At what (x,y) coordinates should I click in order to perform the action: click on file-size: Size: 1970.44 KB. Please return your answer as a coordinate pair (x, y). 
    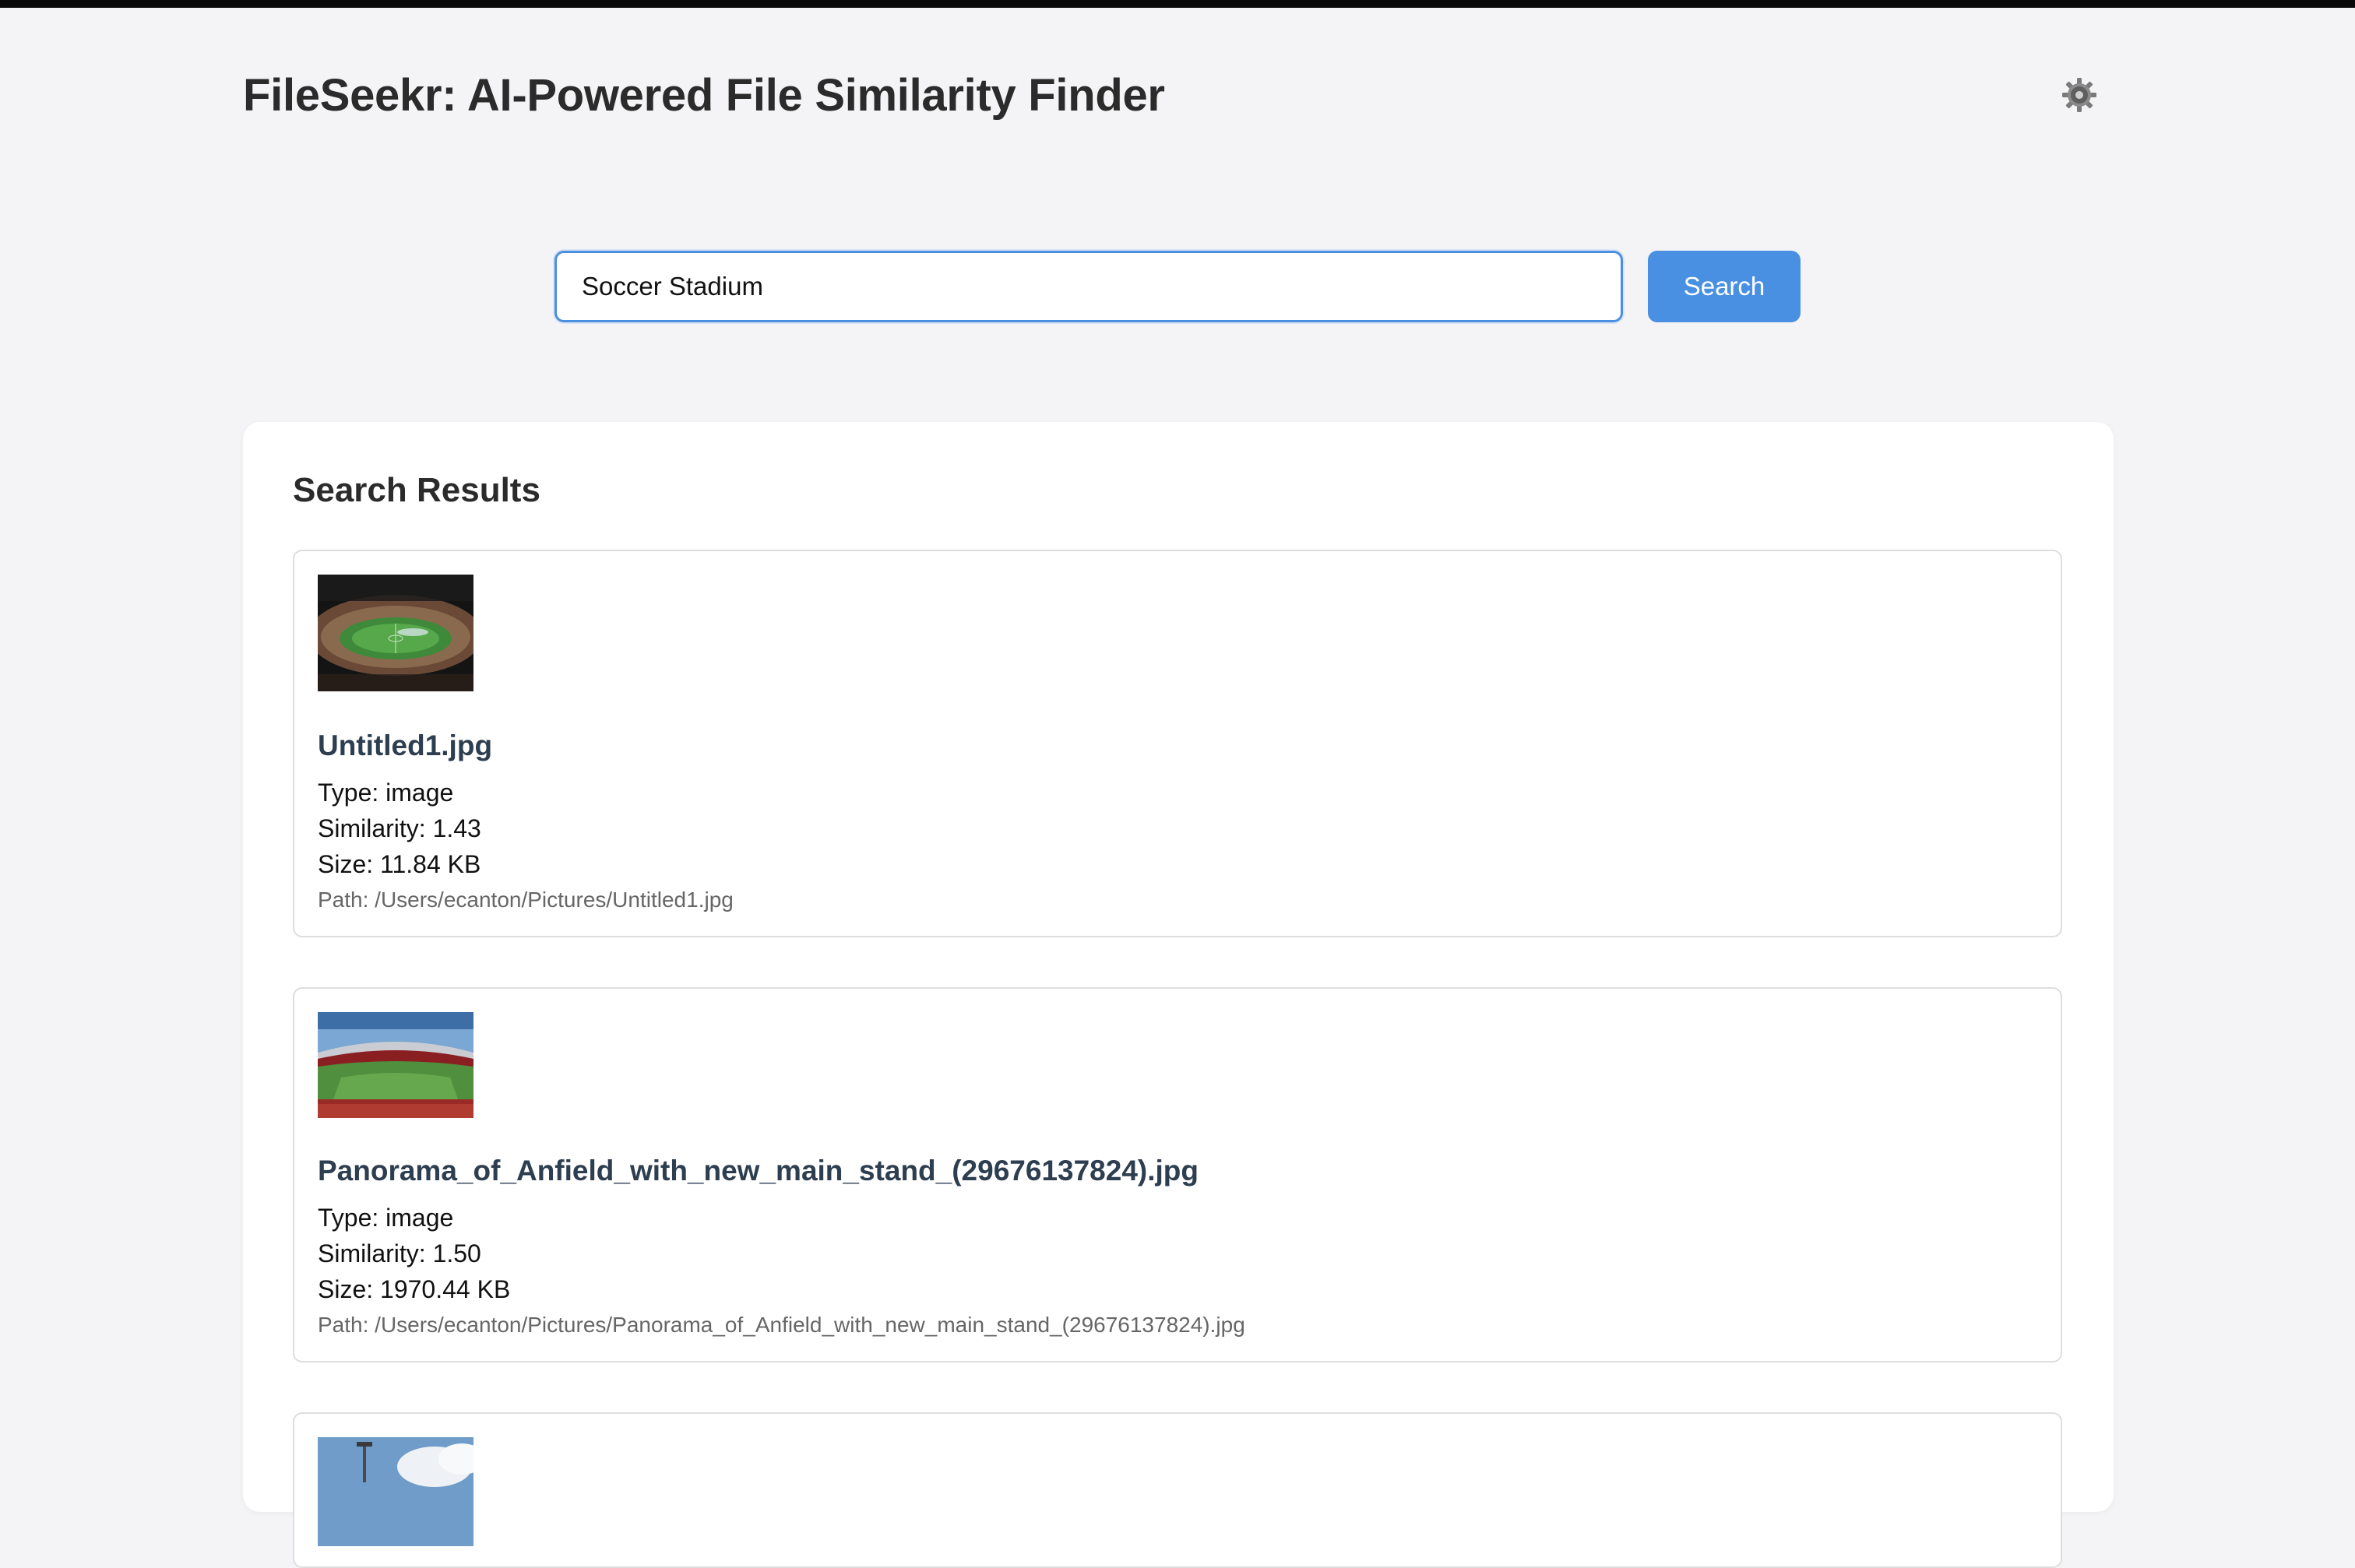
    Looking at the image, I should click on (414, 1289).